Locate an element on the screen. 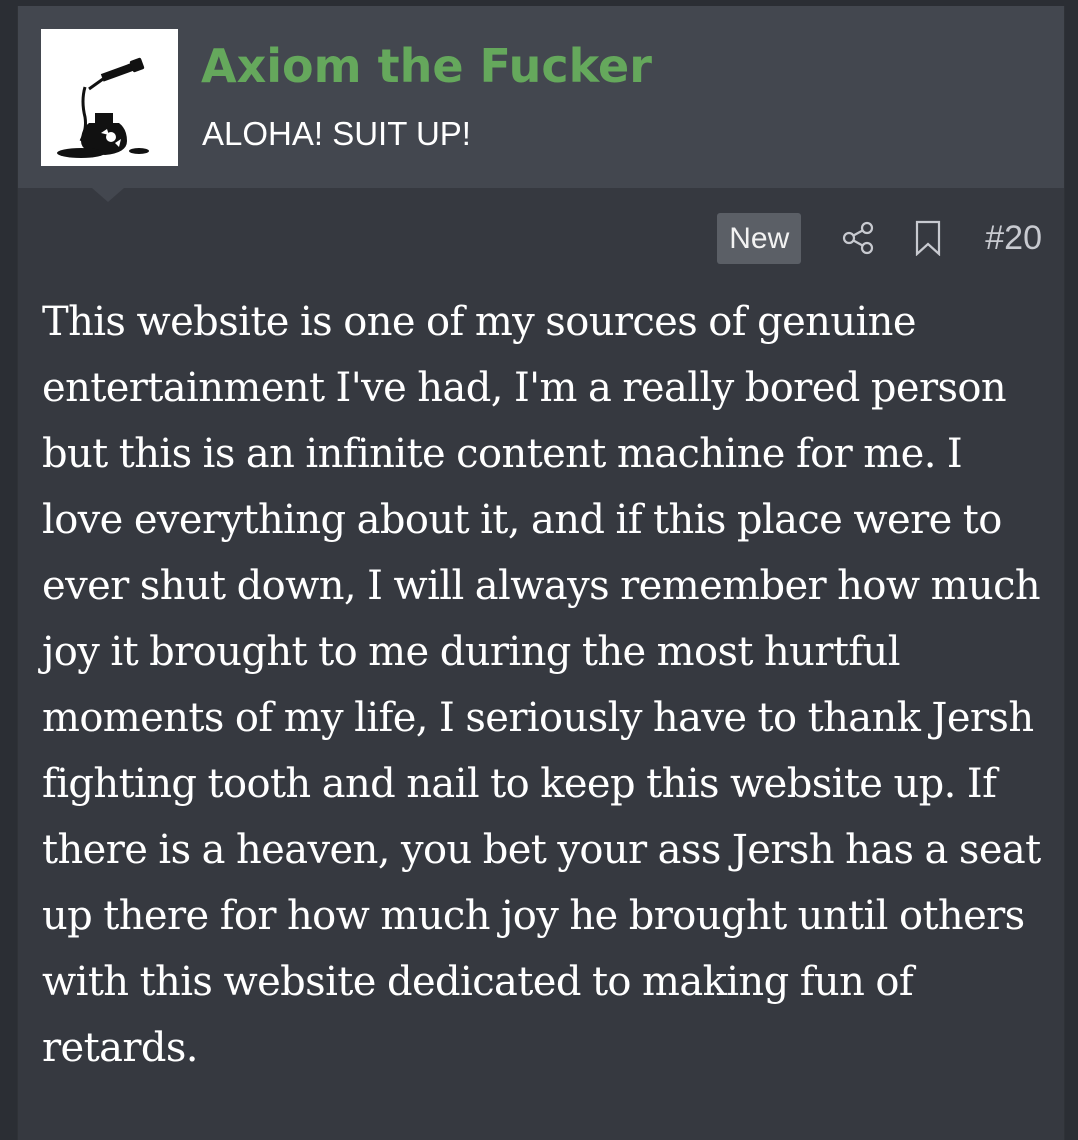  share-button is located at coordinates (858, 238).